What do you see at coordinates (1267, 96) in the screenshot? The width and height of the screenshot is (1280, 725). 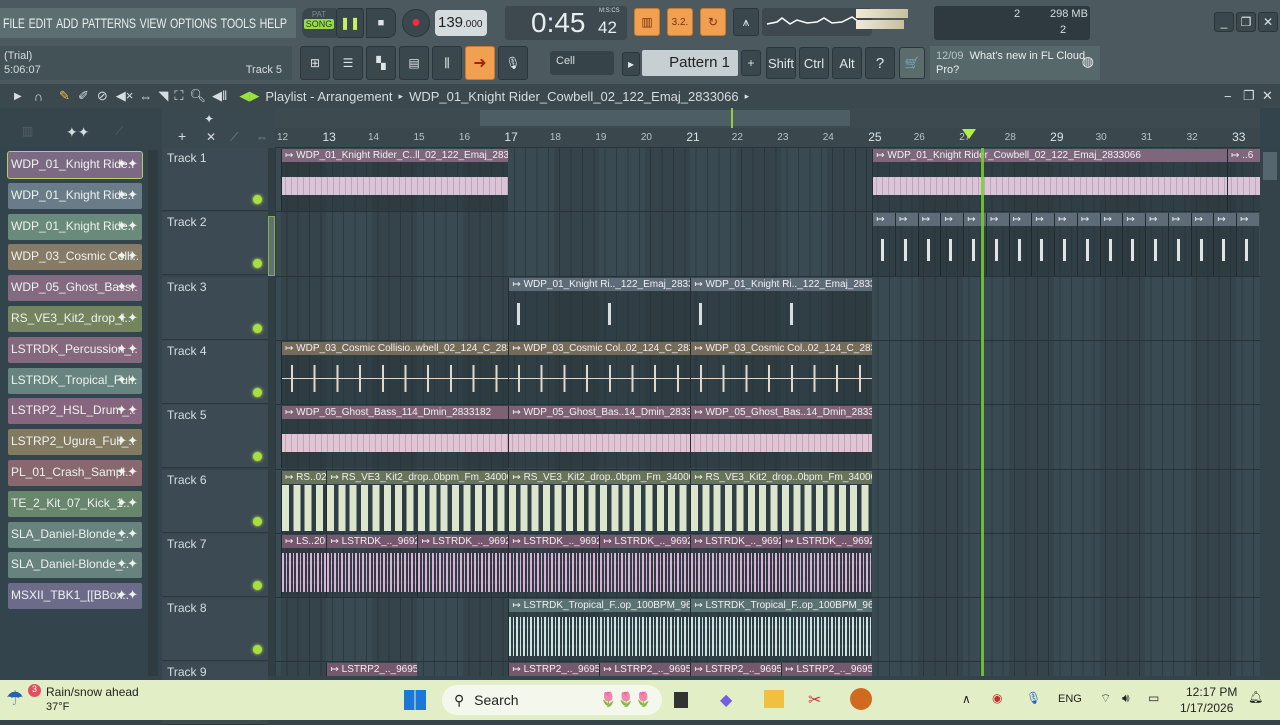 I see `playlist-close-button: ✕` at bounding box center [1267, 96].